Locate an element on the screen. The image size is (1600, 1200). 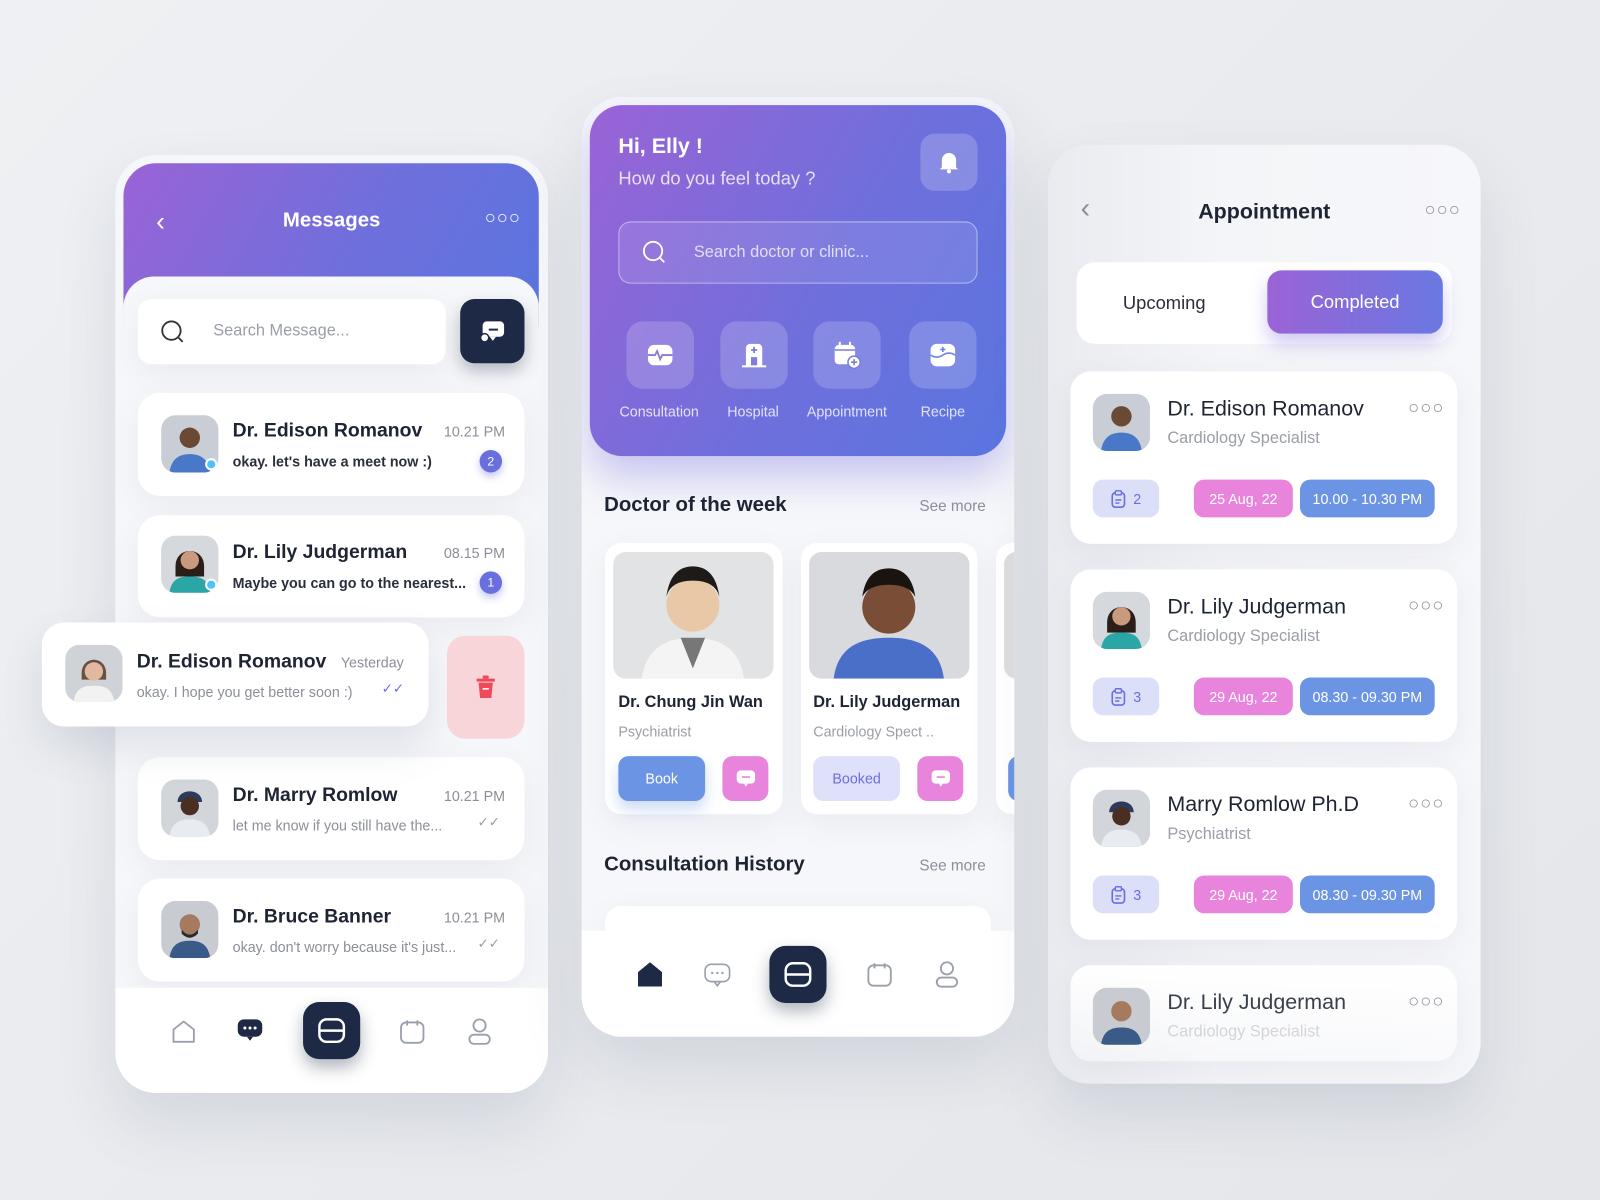
bell-icon is located at coordinates (949, 163).